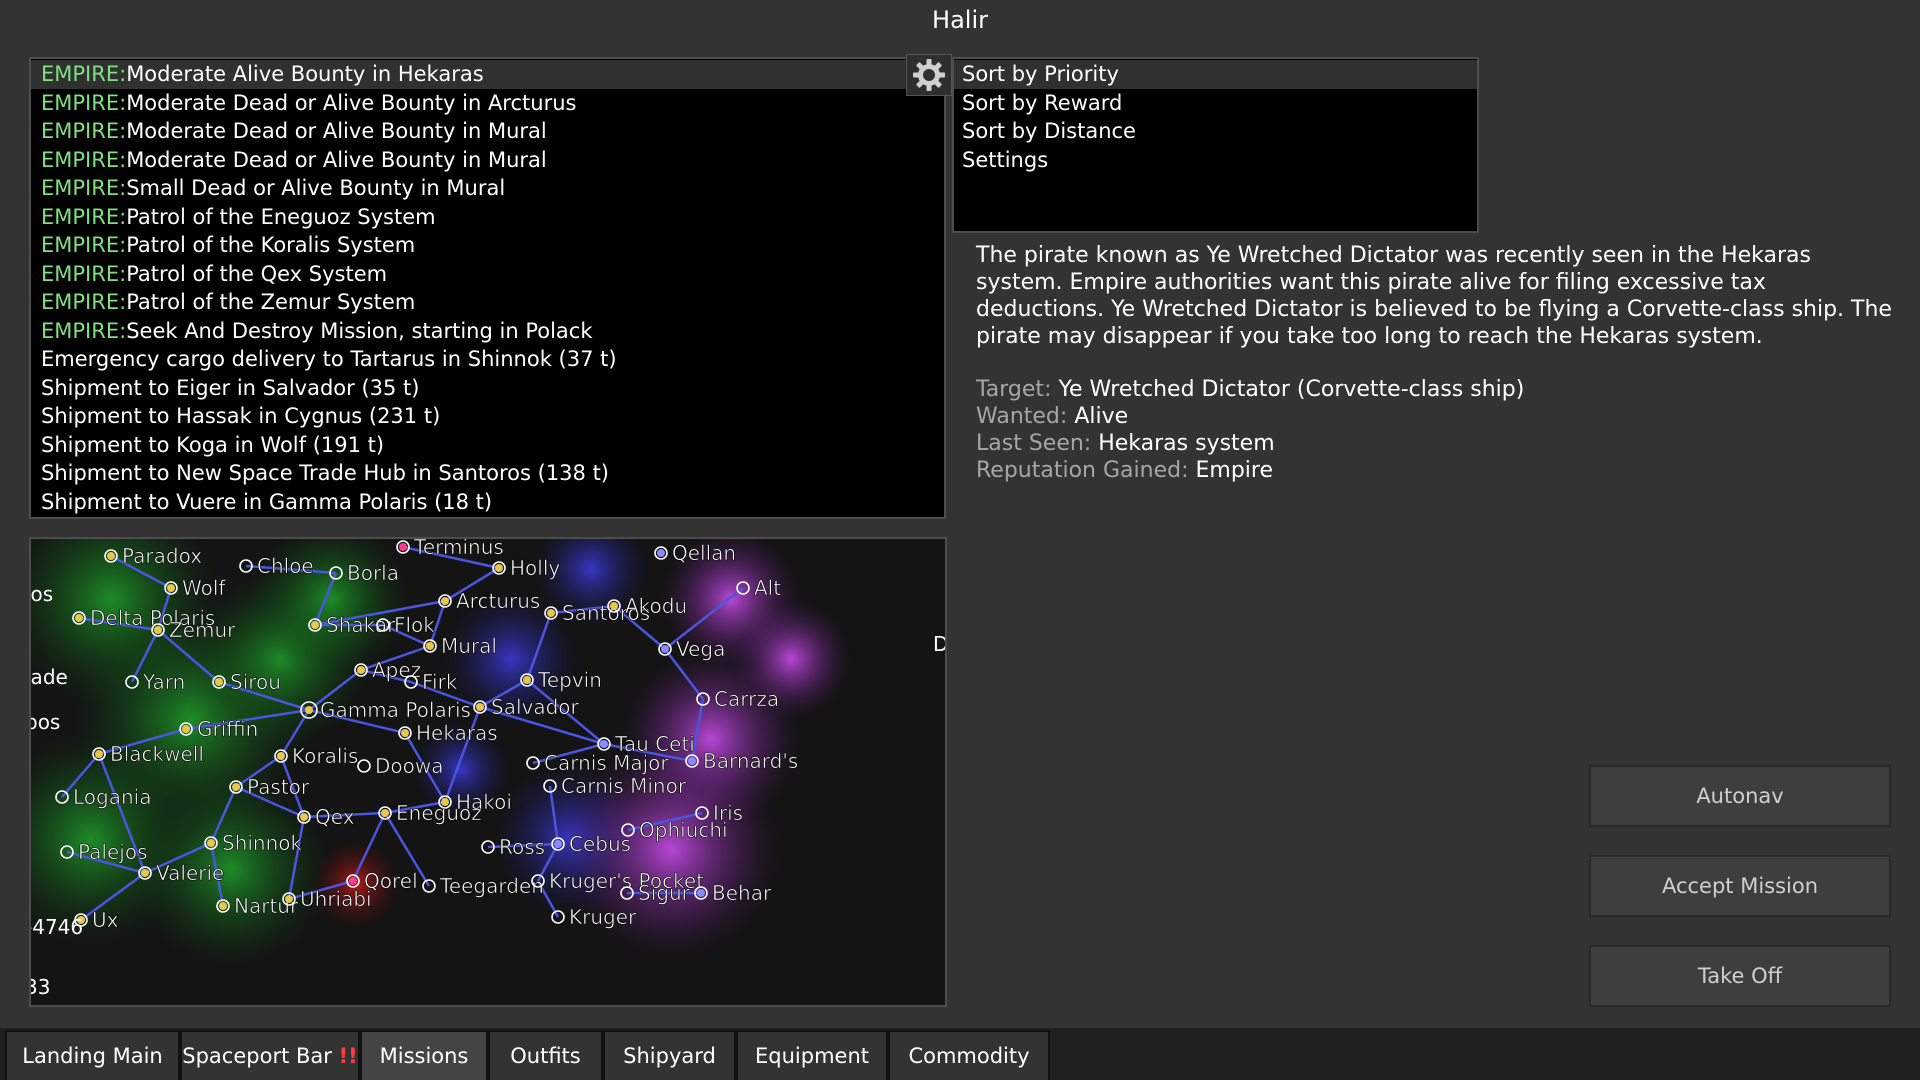 This screenshot has width=1920, height=1080. I want to click on star-system-label: Yarn, so click(163, 682).